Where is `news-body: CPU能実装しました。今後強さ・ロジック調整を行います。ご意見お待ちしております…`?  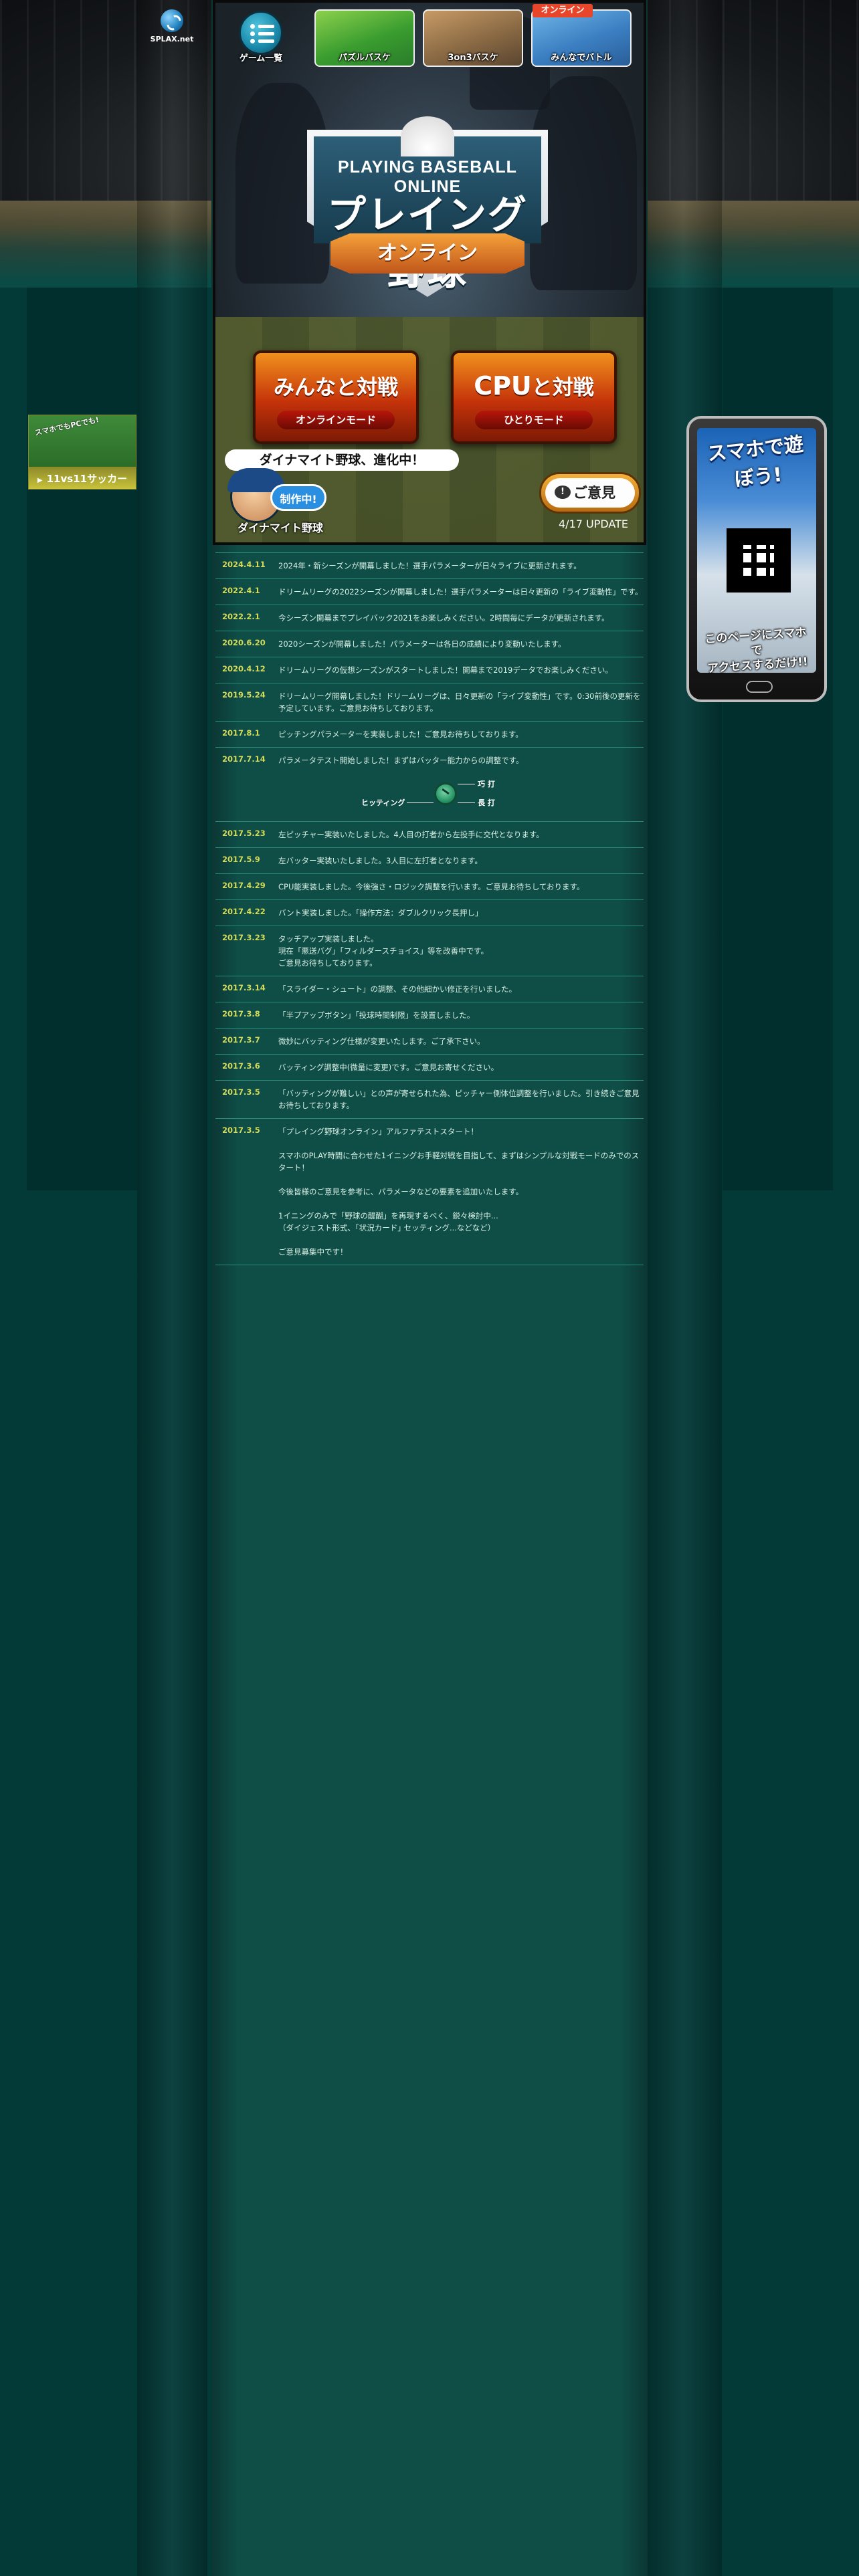
news-body: CPU能実装しました。今後強さ・ロジック調整を行います。ご意見お待ちしております… is located at coordinates (459, 887).